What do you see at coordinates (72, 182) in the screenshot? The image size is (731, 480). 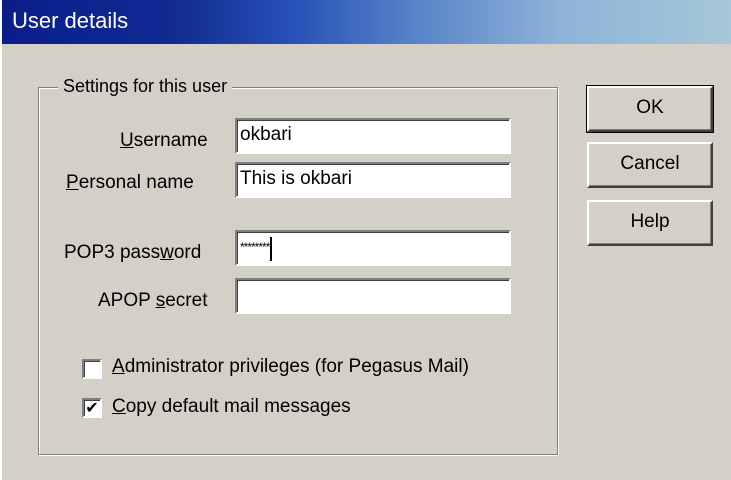 I see `personal-name-label-mnemonic: P` at bounding box center [72, 182].